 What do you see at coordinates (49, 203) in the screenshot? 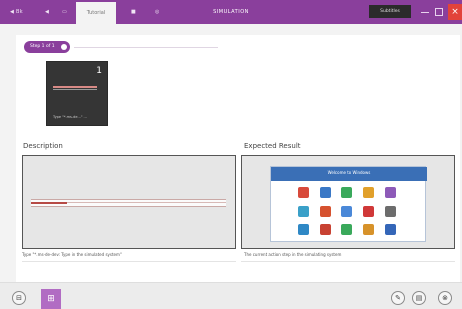
I see `description-highlight` at bounding box center [49, 203].